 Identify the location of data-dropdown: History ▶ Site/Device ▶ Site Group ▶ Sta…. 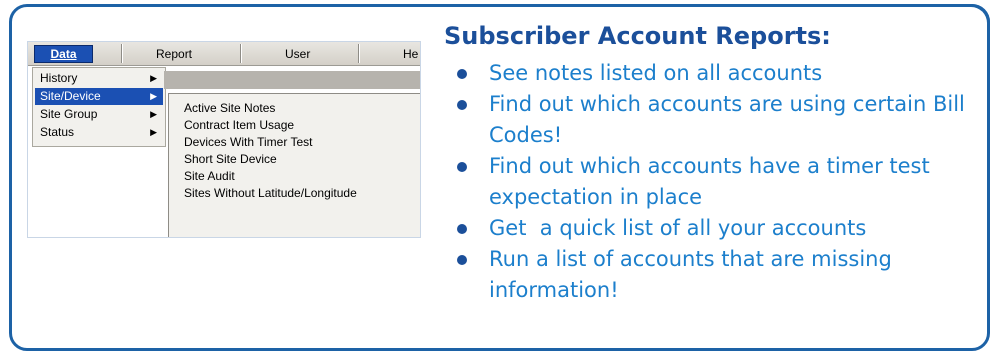
(99, 107).